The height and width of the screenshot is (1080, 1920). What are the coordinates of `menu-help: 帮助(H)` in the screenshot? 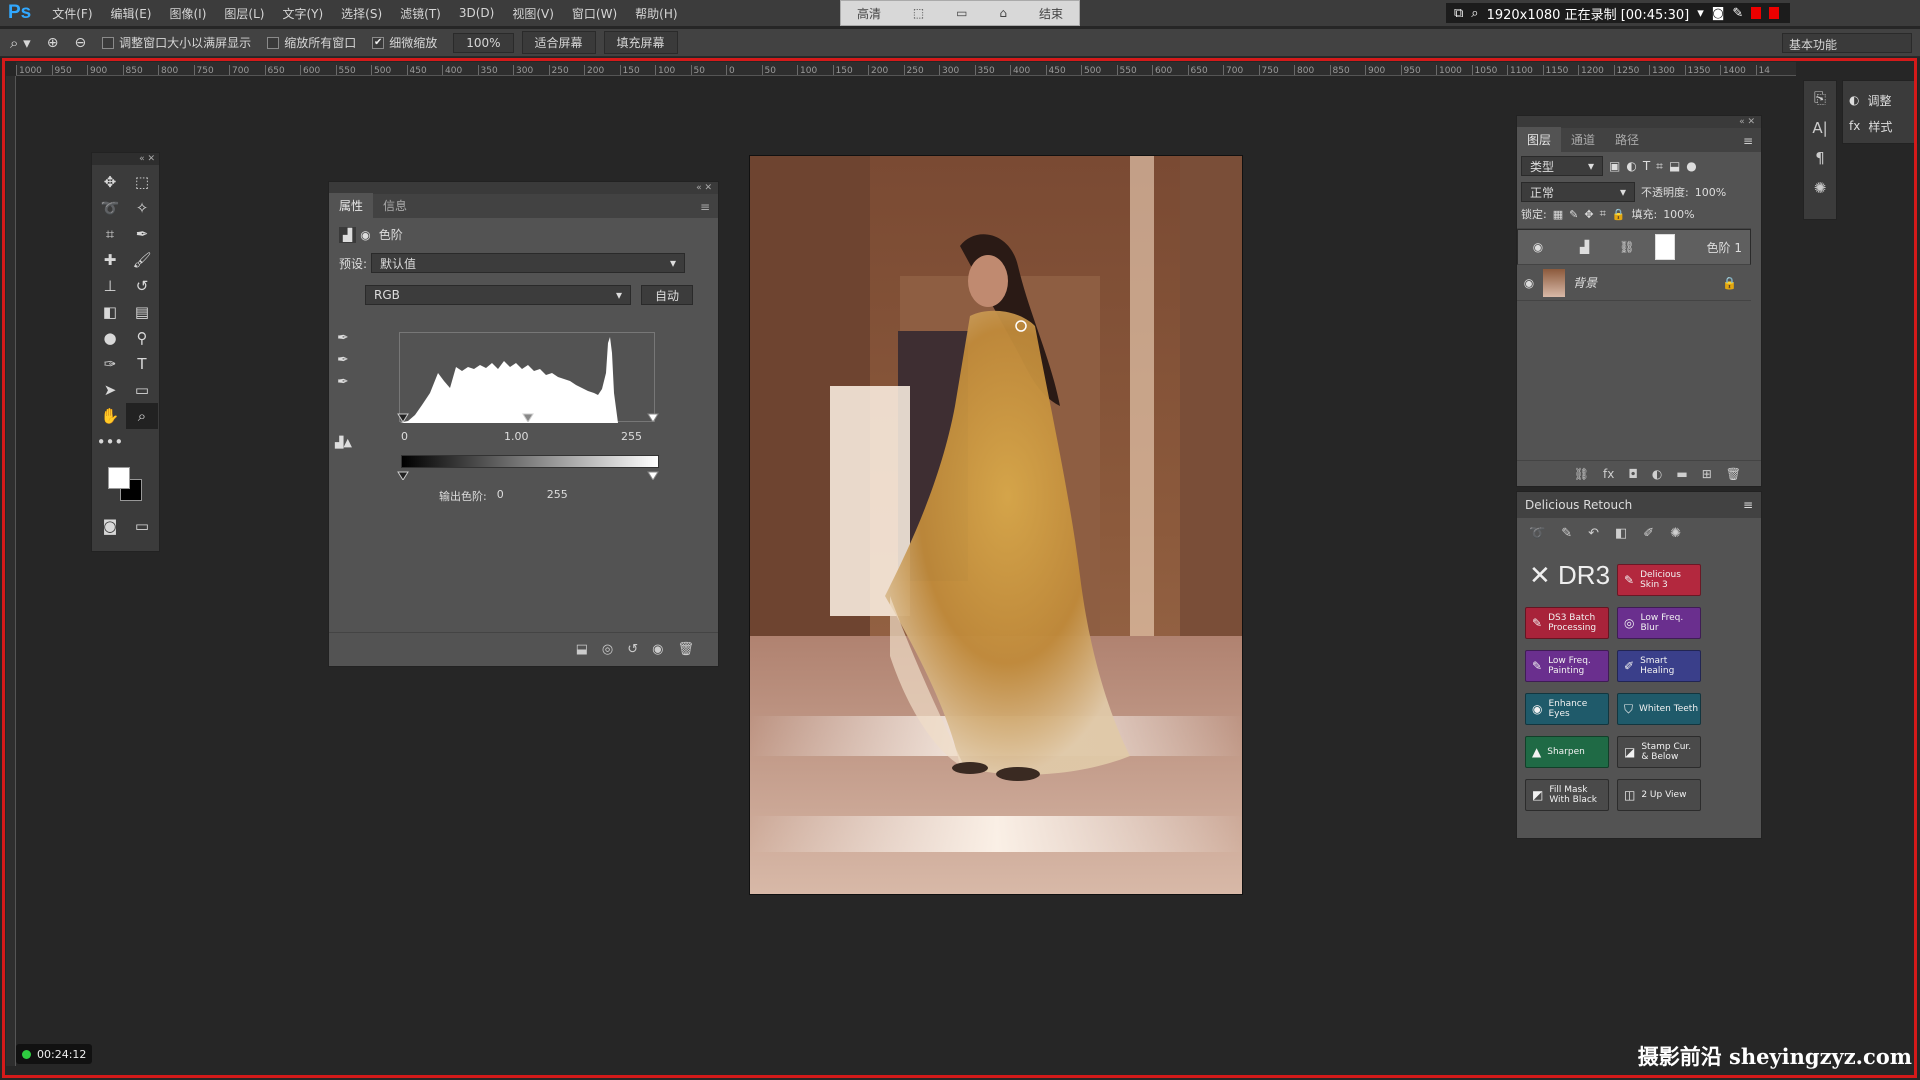 It's located at (656, 13).